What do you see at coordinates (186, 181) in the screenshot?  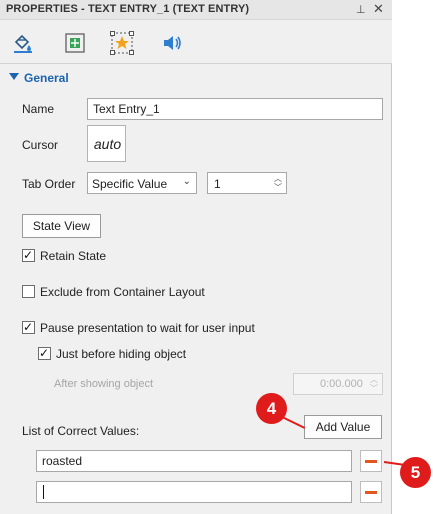 I see `chevron-down-icon: ⌄` at bounding box center [186, 181].